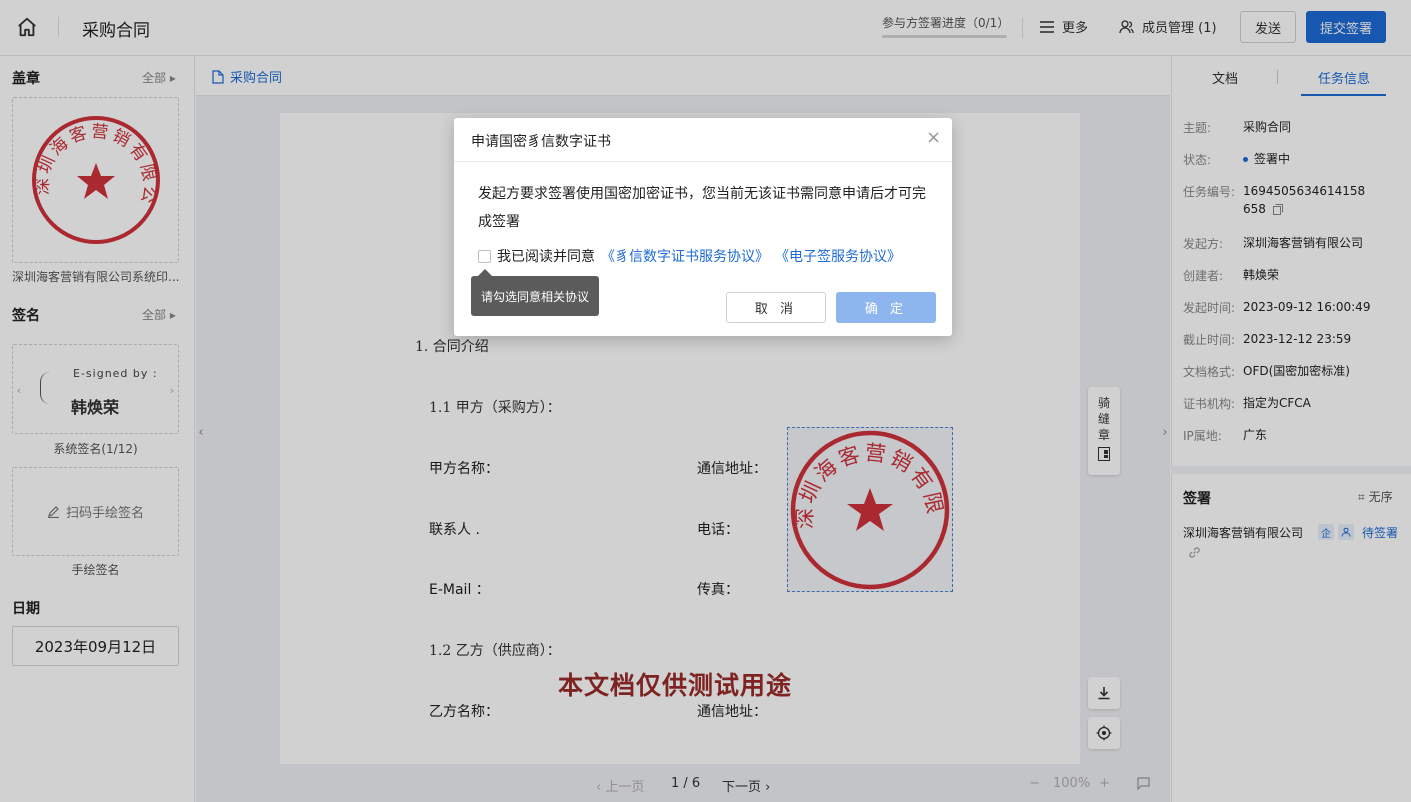 The width and height of the screenshot is (1411, 802). I want to click on dialog-message: 发起方要求签署使用国密加密证书，您当前无该证书需同意申请后才可完成签署, so click(702, 208).